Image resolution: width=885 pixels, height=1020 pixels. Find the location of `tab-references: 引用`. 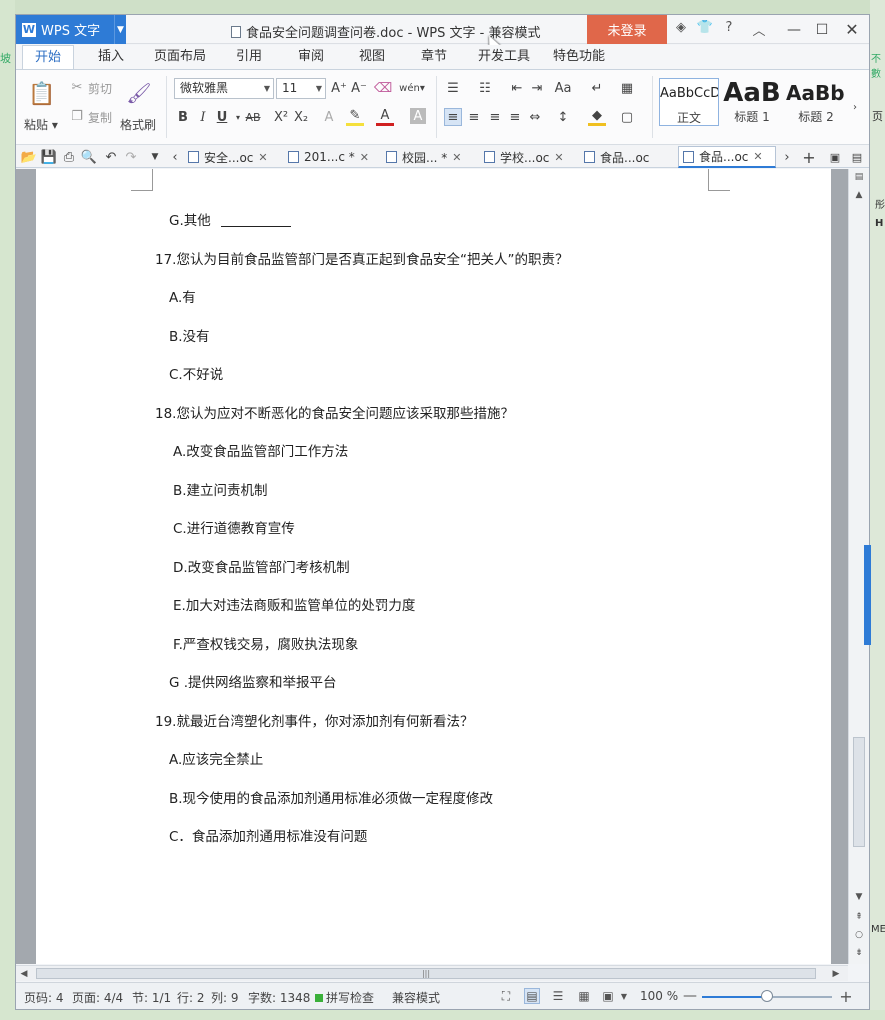

tab-references: 引用 is located at coordinates (249, 57).